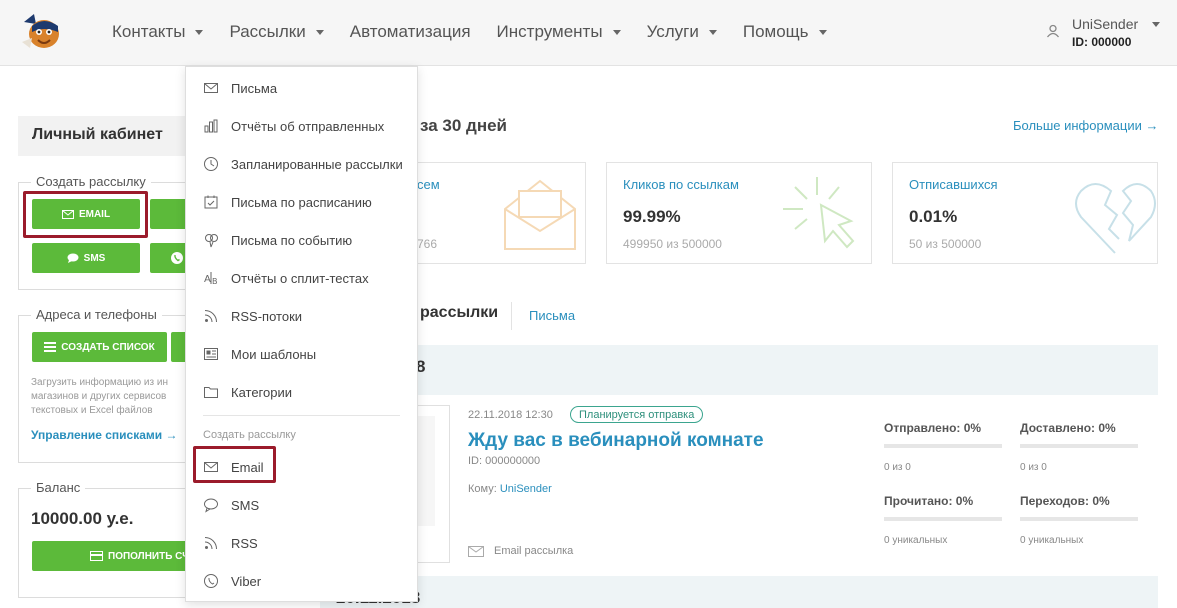 The height and width of the screenshot is (608, 1177). What do you see at coordinates (249, 435) in the screenshot?
I see `menu-section-label: Создать рассылку` at bounding box center [249, 435].